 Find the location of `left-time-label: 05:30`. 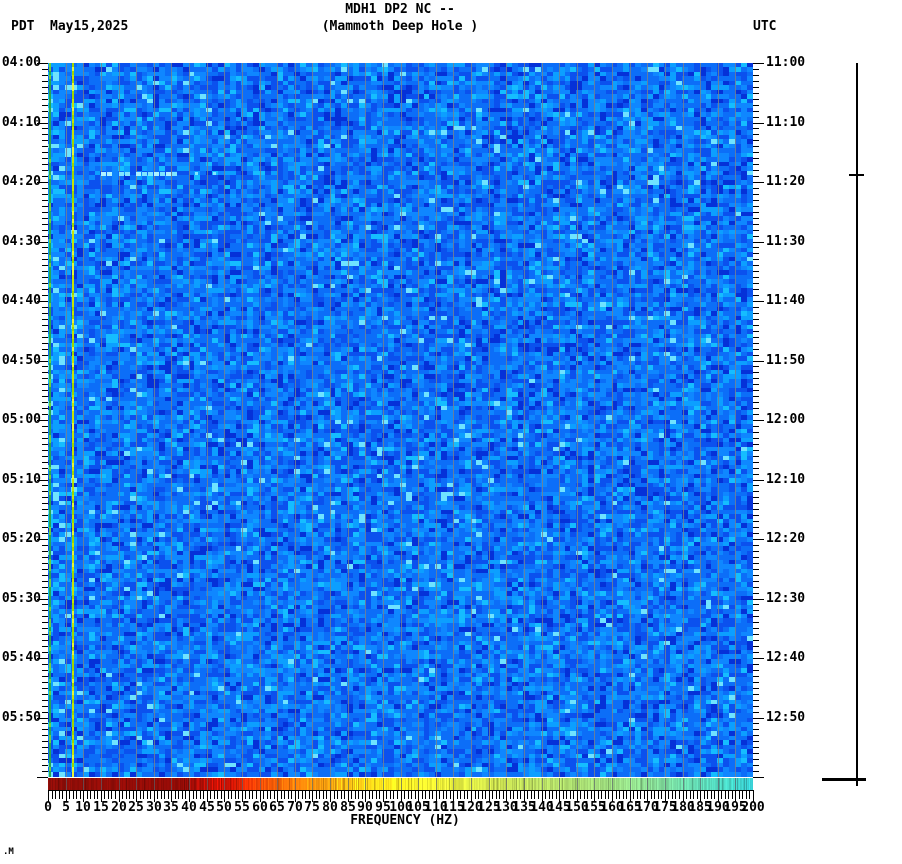

left-time-label: 05:30 is located at coordinates (21, 598).